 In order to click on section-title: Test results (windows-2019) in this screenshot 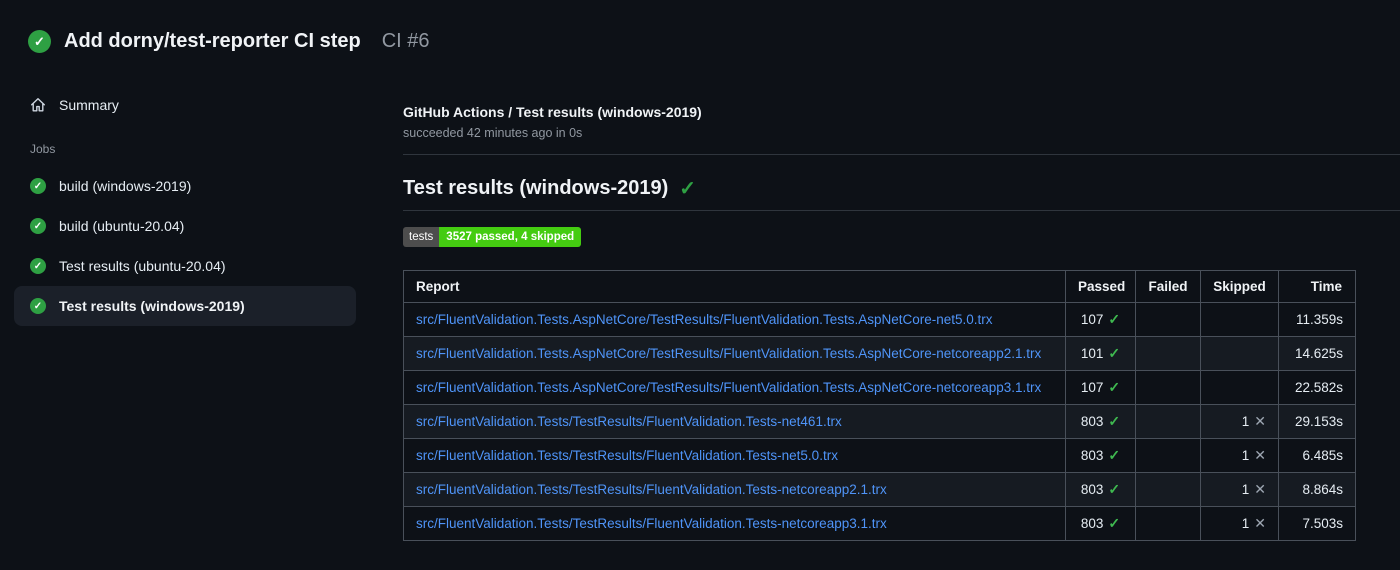, I will do `click(536, 188)`.